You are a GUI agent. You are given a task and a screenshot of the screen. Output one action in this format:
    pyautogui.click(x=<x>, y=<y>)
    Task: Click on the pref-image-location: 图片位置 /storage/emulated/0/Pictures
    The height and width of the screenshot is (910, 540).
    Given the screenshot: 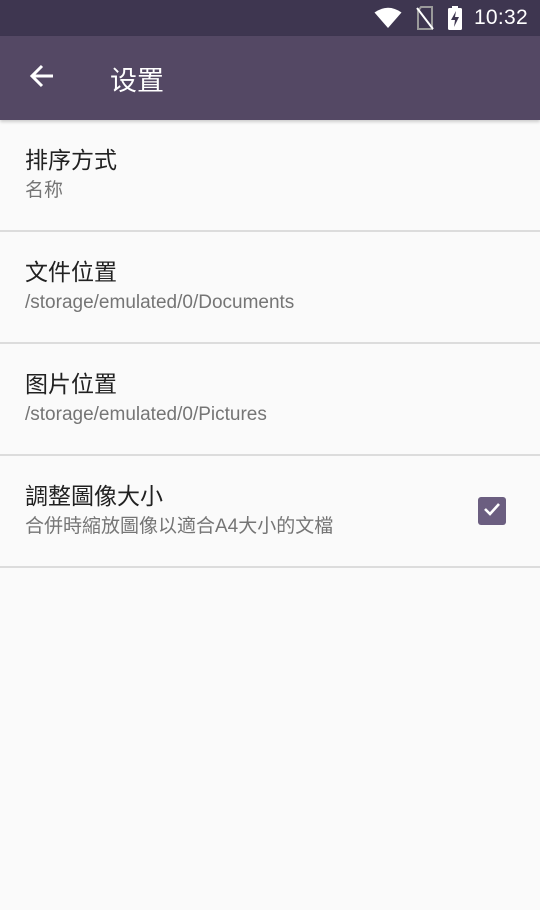 What is the action you would take?
    pyautogui.click(x=270, y=400)
    